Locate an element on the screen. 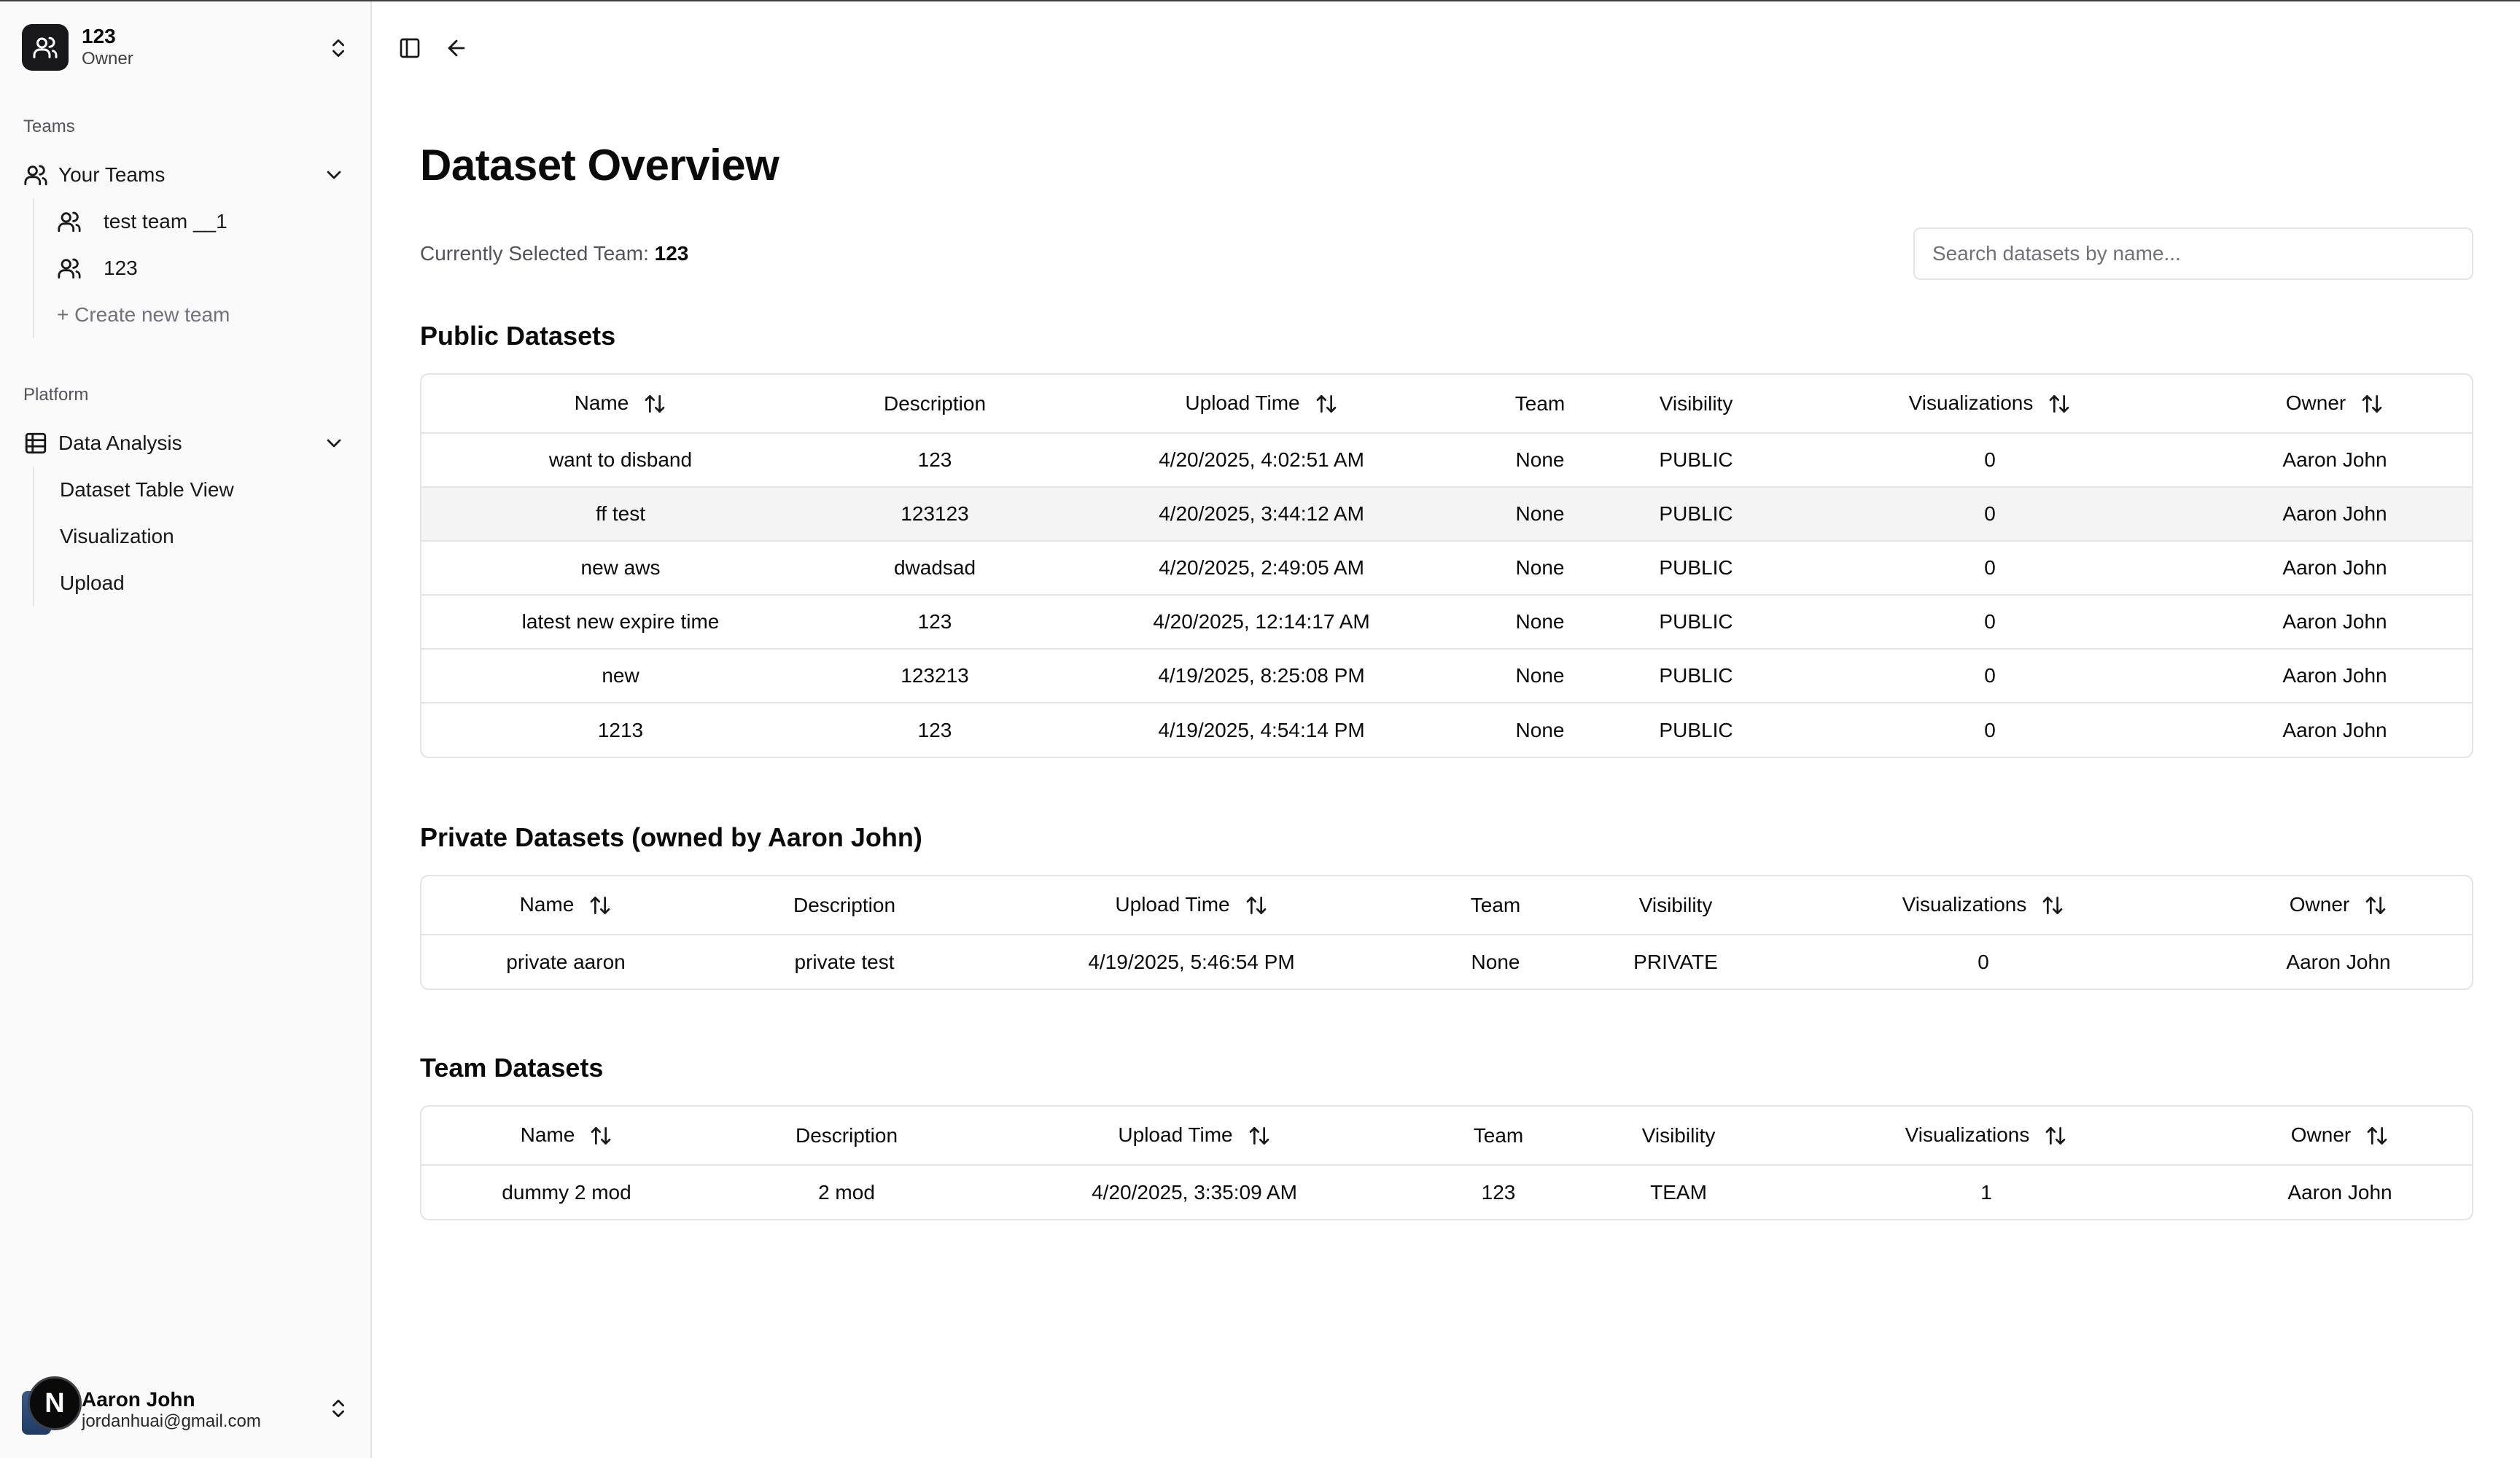 This screenshot has height=1458, width=2520. cell-description: private test is located at coordinates (844, 961).